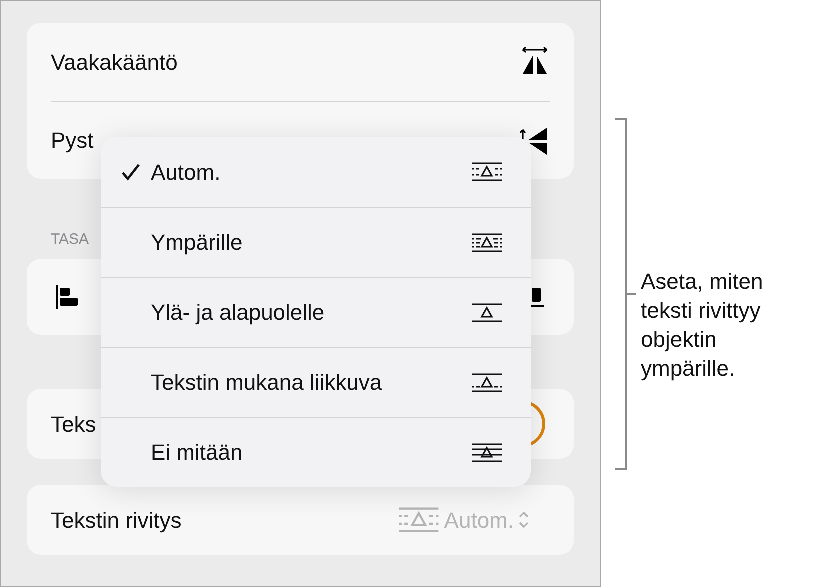 The height and width of the screenshot is (587, 838). Describe the element at coordinates (73, 424) in the screenshot. I see `row-label: Teks` at that location.